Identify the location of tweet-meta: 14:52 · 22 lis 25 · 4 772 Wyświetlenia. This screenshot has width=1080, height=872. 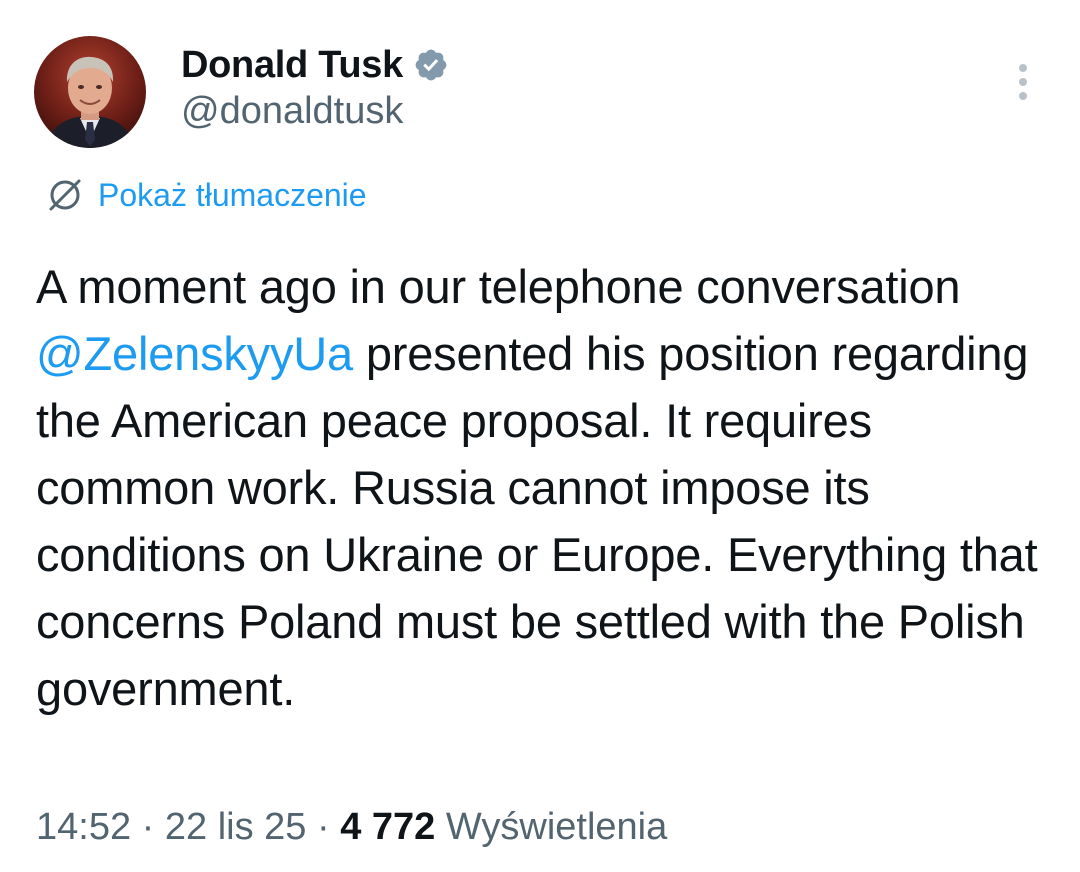
(351, 827).